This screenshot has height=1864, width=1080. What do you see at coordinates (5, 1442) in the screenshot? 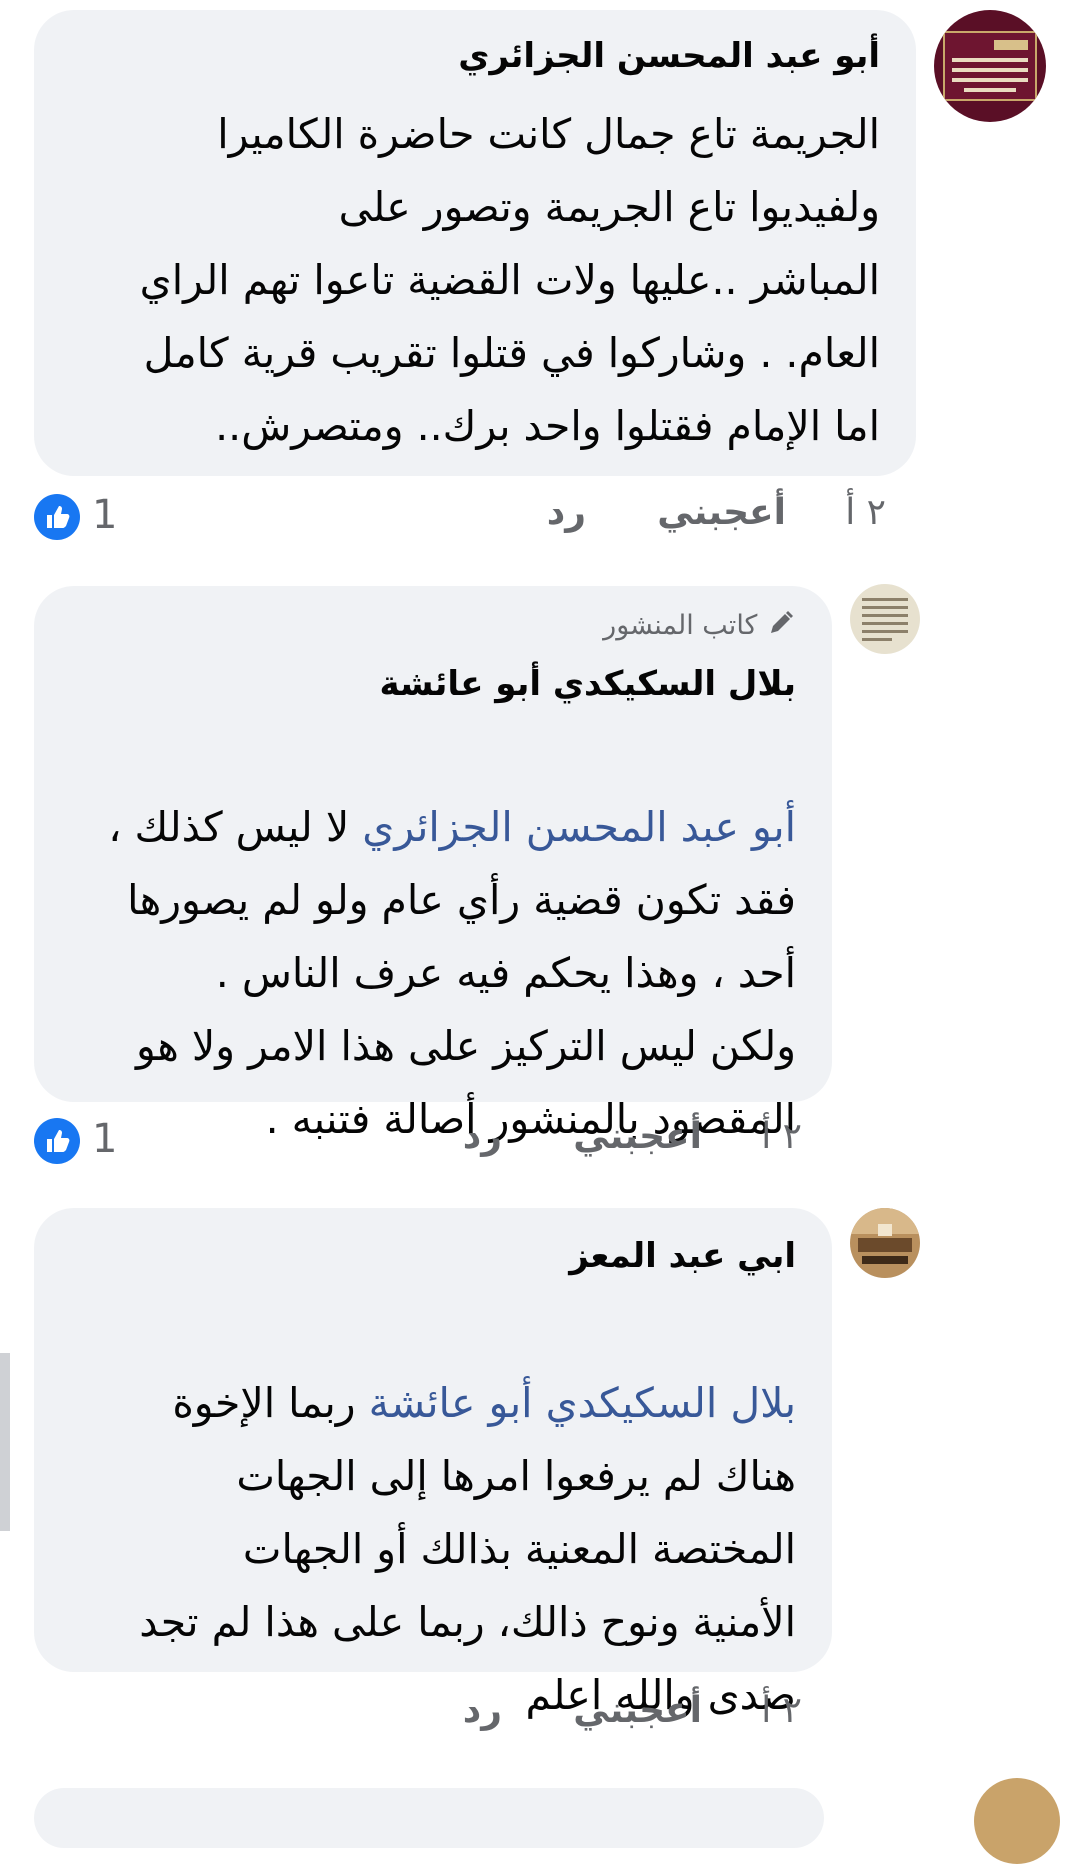
I see `scrollbar` at bounding box center [5, 1442].